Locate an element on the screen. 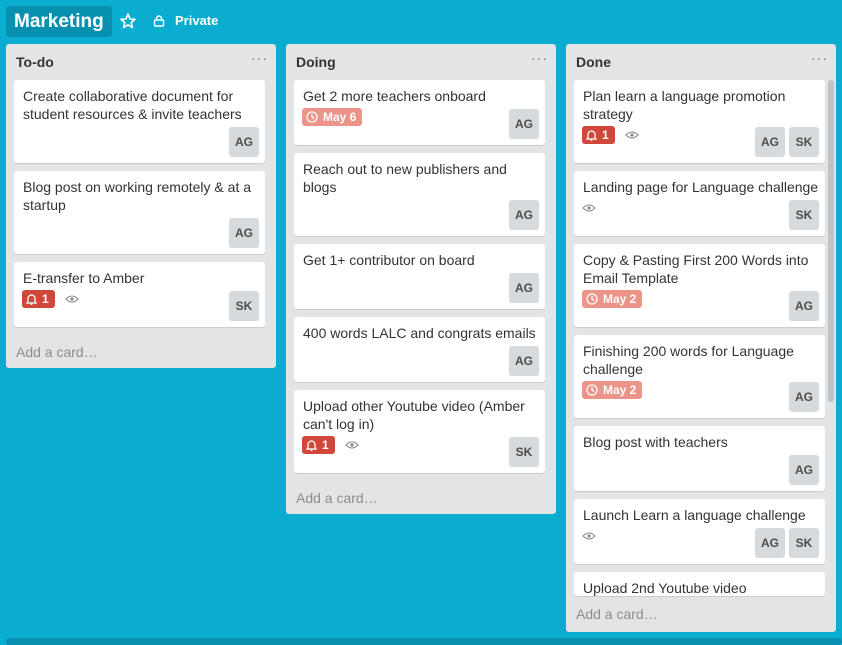 Image resolution: width=842 pixels, height=645 pixels. visibility-button: Private is located at coordinates (185, 21).